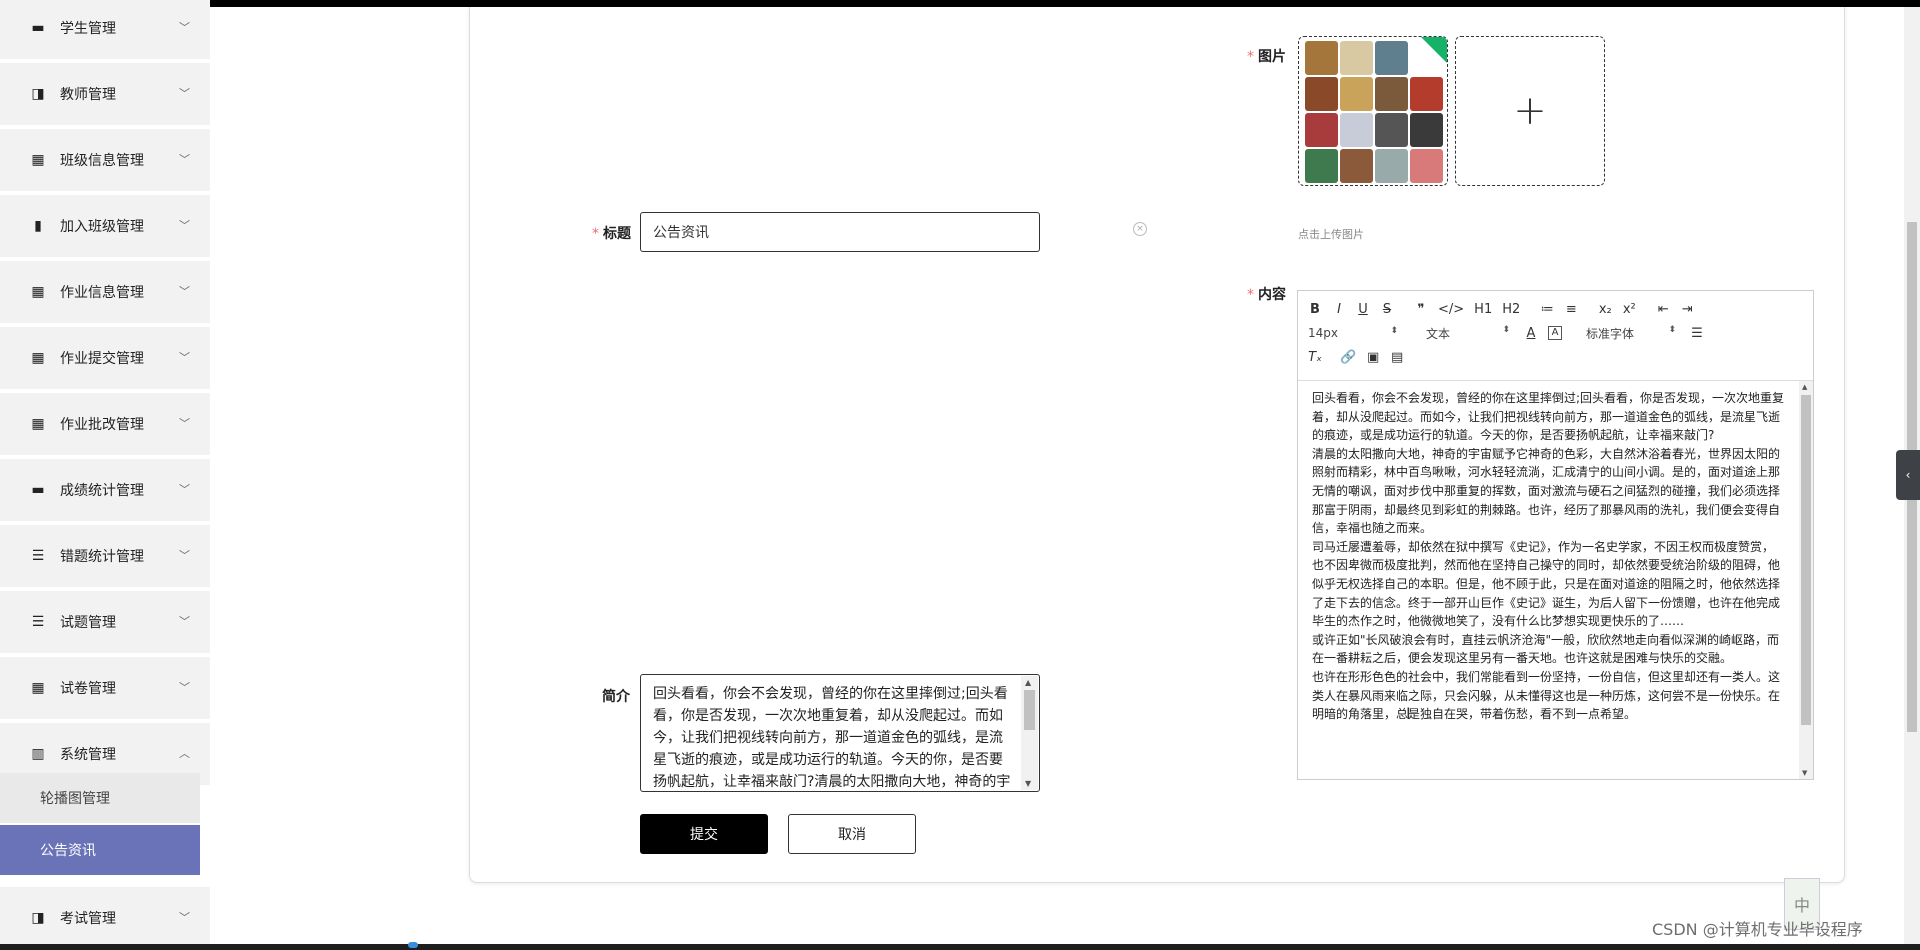 The height and width of the screenshot is (950, 1920). Describe the element at coordinates (852, 834) in the screenshot. I see `cancel-button: 取消` at that location.